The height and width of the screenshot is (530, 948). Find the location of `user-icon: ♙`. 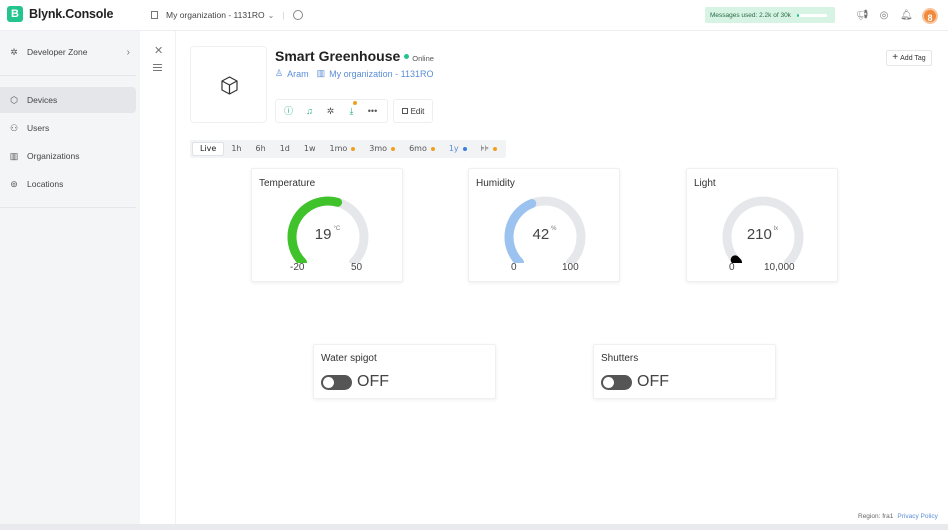

user-icon: ♙ is located at coordinates (279, 73).